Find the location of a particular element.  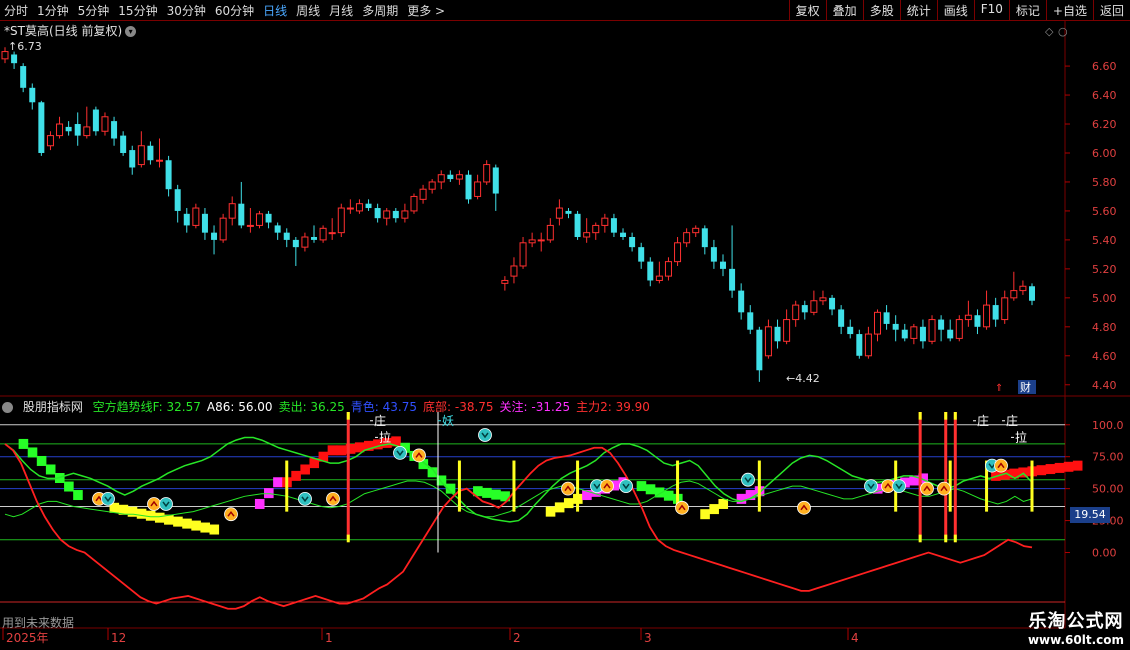

date-label: 2025年 is located at coordinates (27, 638).